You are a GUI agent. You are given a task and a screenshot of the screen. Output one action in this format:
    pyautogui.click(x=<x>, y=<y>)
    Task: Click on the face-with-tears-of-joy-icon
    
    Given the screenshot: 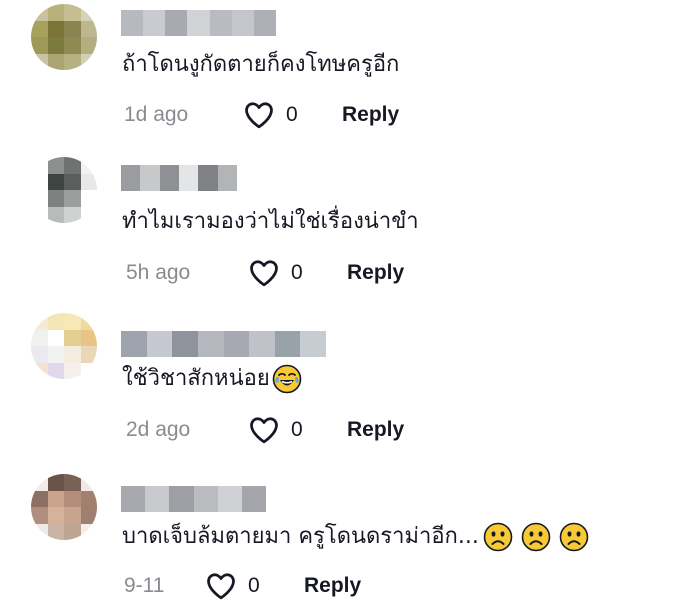 What is the action you would take?
    pyautogui.click(x=287, y=379)
    